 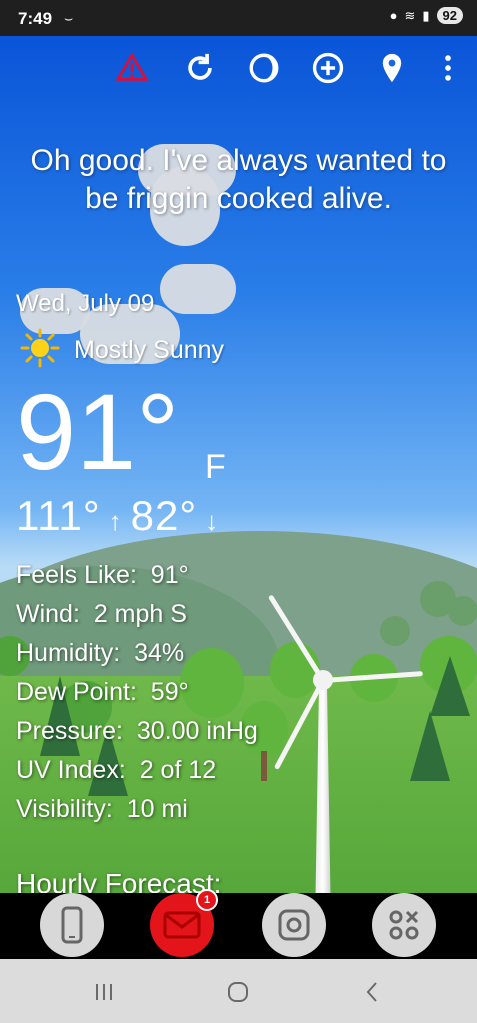 What do you see at coordinates (132, 68) in the screenshot?
I see `warning-icon` at bounding box center [132, 68].